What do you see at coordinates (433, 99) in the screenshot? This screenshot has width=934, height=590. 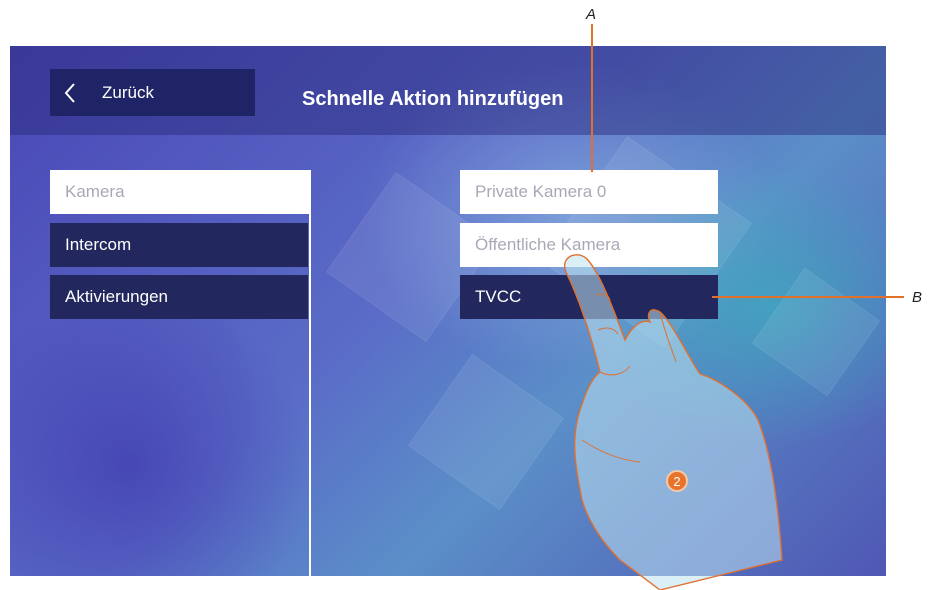 I see `page-title: Schnelle Aktion hinzufügen` at bounding box center [433, 99].